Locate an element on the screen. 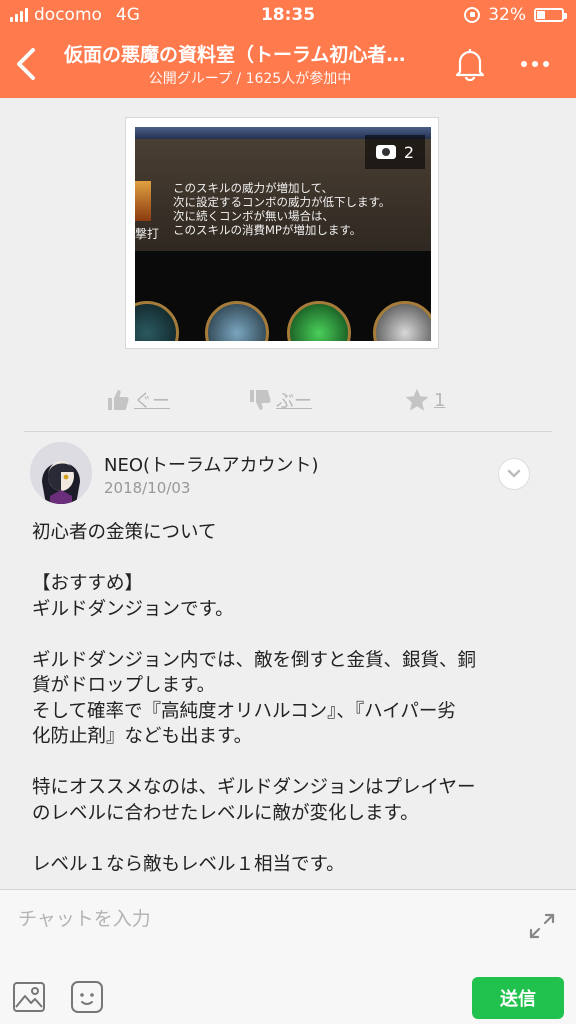 The image size is (576, 1024). back-button is located at coordinates (25, 64).